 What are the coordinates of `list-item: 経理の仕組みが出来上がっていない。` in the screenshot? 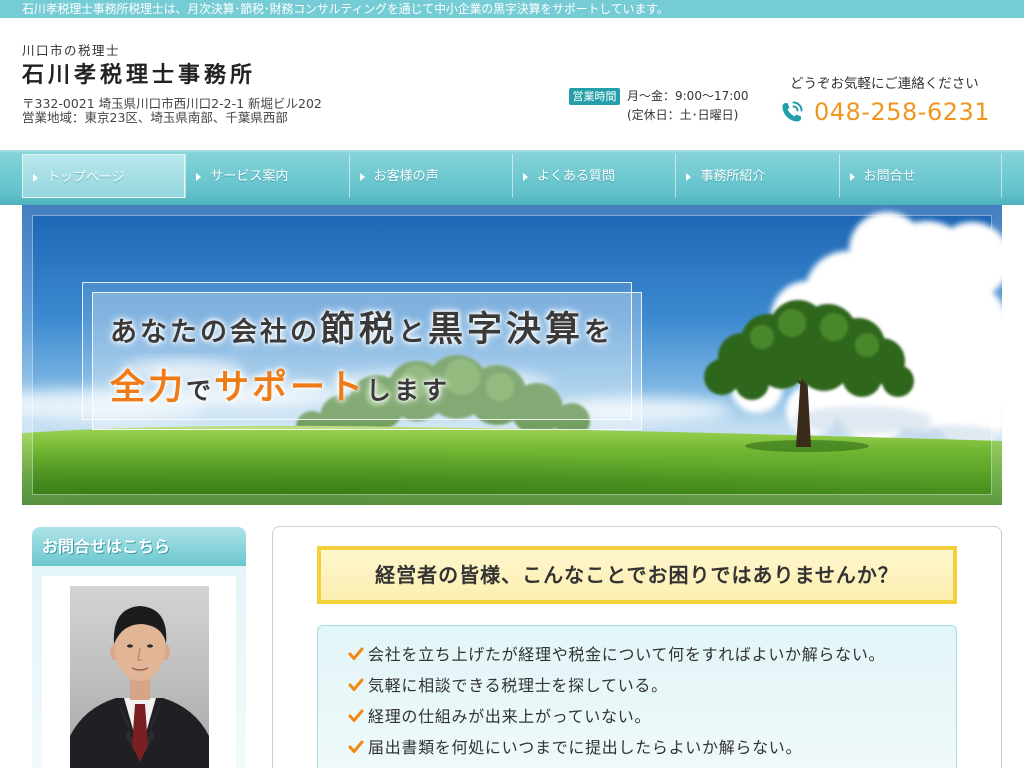 It's located at (637, 716).